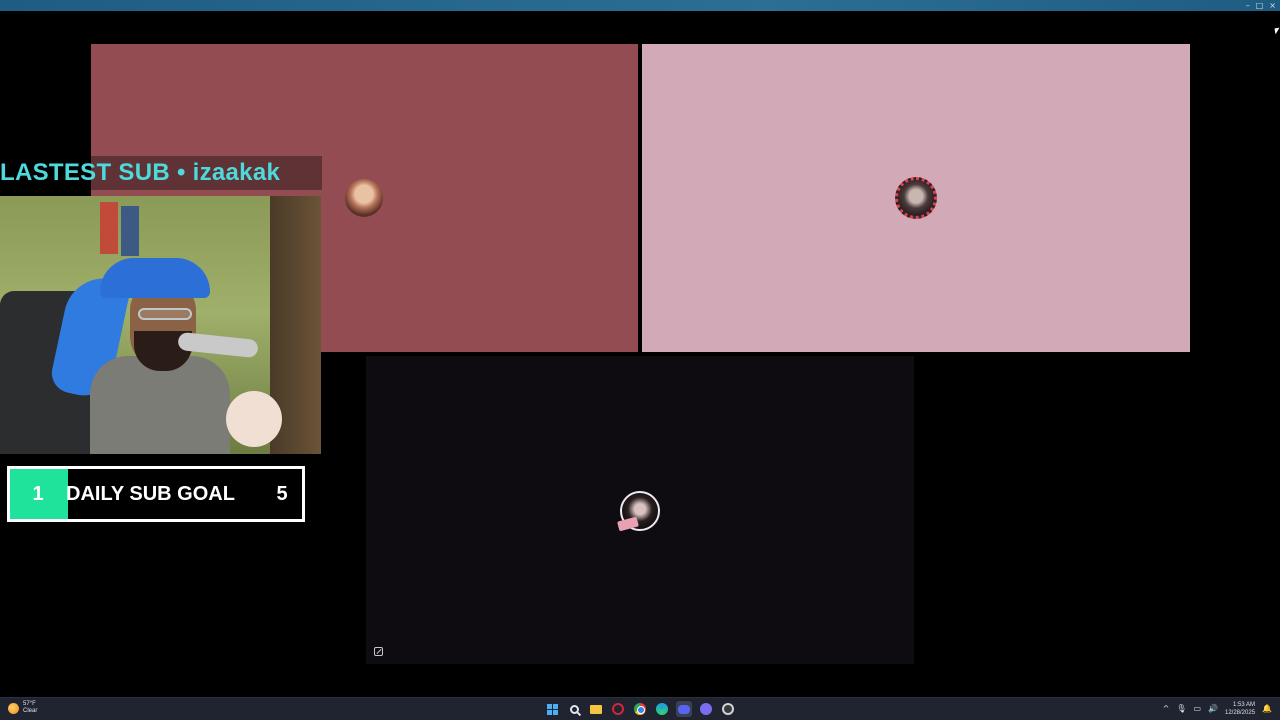  I want to click on discord-button, so click(684, 709).